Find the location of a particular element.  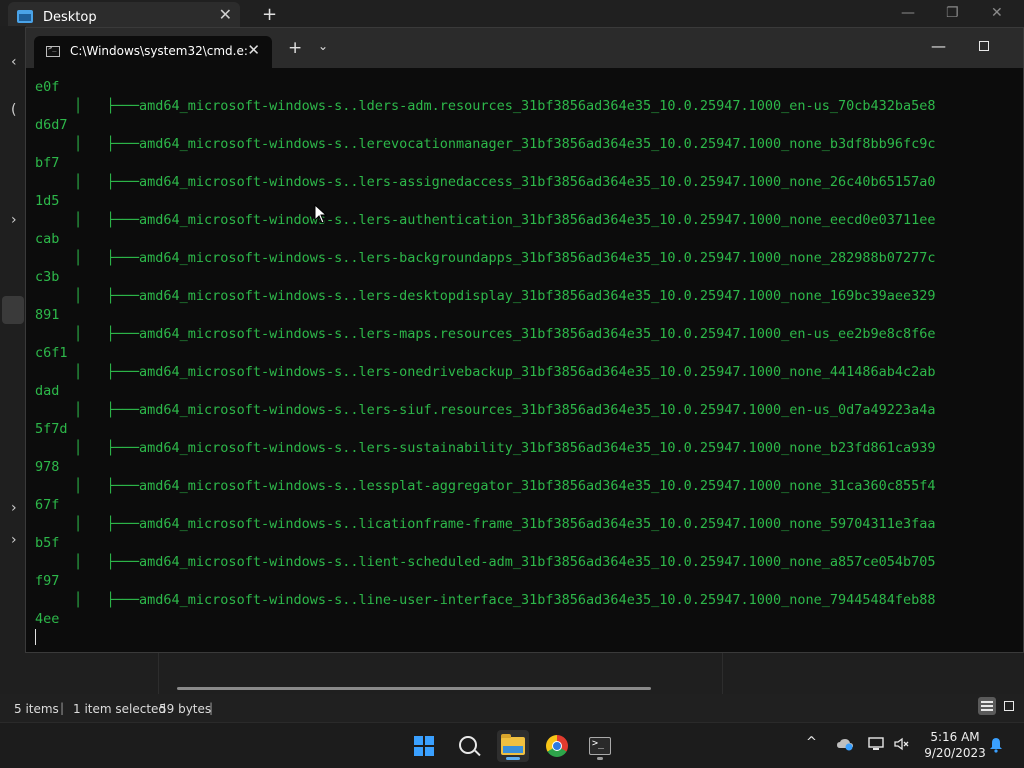

tiles-view-button is located at coordinates (1009, 706).